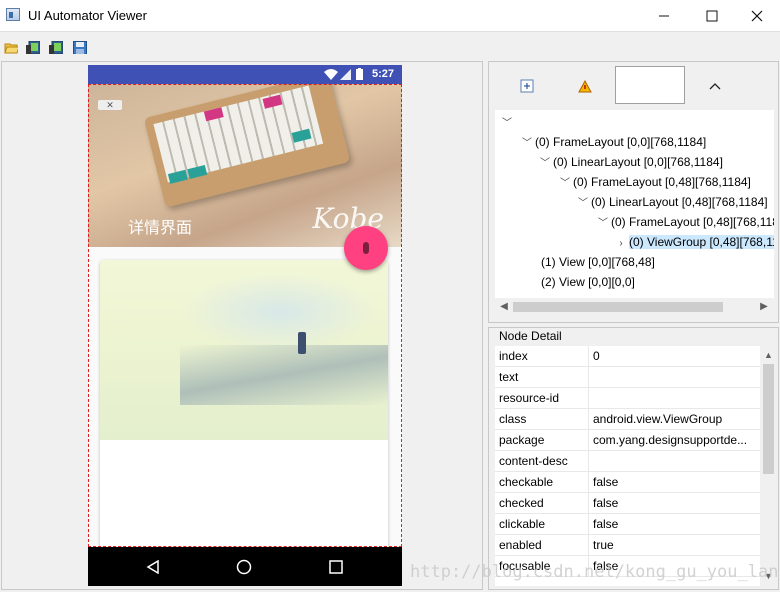  Describe the element at coordinates (588, 282) in the screenshot. I see `tree-node: (2) View [0,0][0,0]` at that location.